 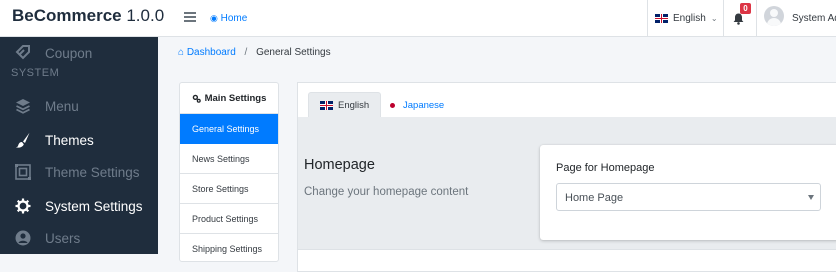 What do you see at coordinates (497, 53) in the screenshot?
I see `content-header: ⌂ Dashboard / General Settings` at bounding box center [497, 53].